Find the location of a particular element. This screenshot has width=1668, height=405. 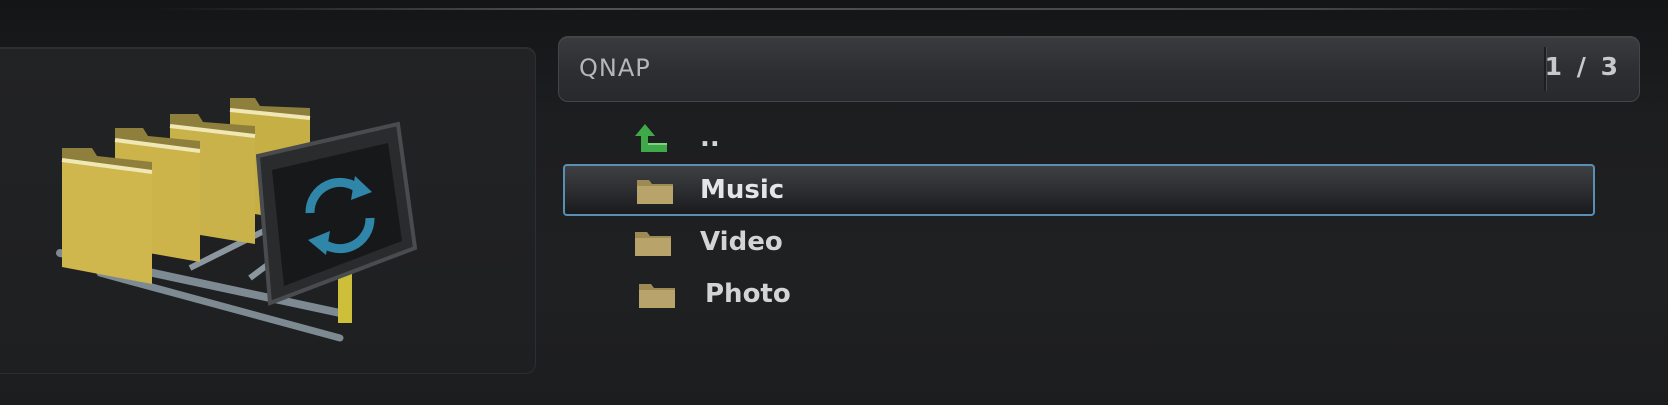

network-folders-sync-illustration is located at coordinates (237, 220).